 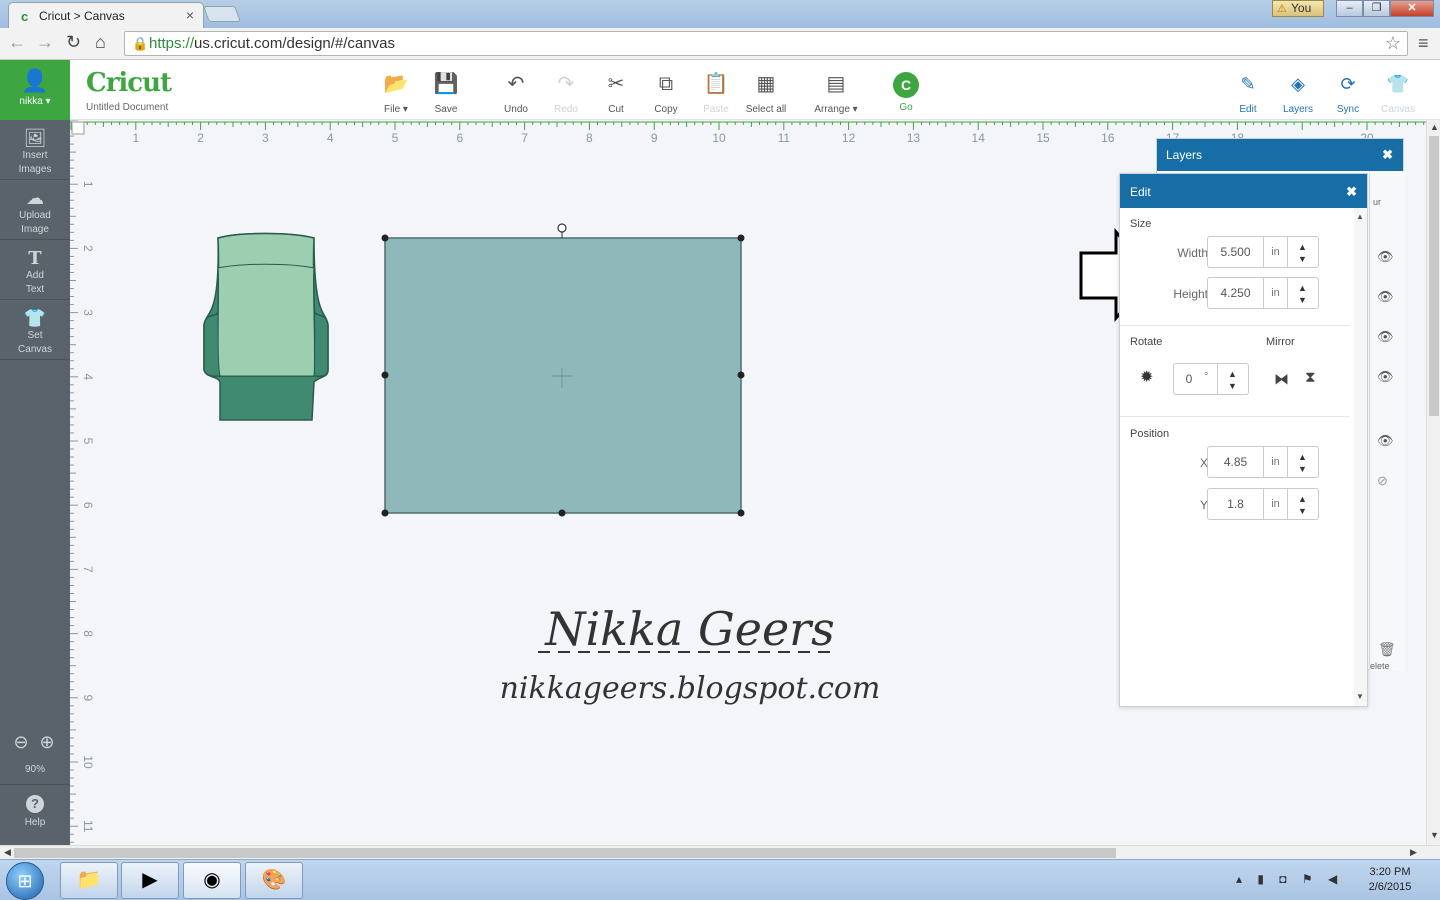 What do you see at coordinates (1236, 293) in the screenshot?
I see `height-input` at bounding box center [1236, 293].